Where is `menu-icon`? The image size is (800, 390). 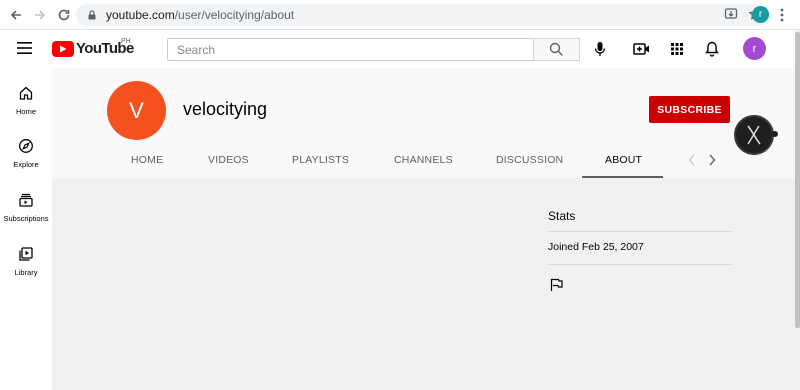
menu-icon is located at coordinates (26, 48).